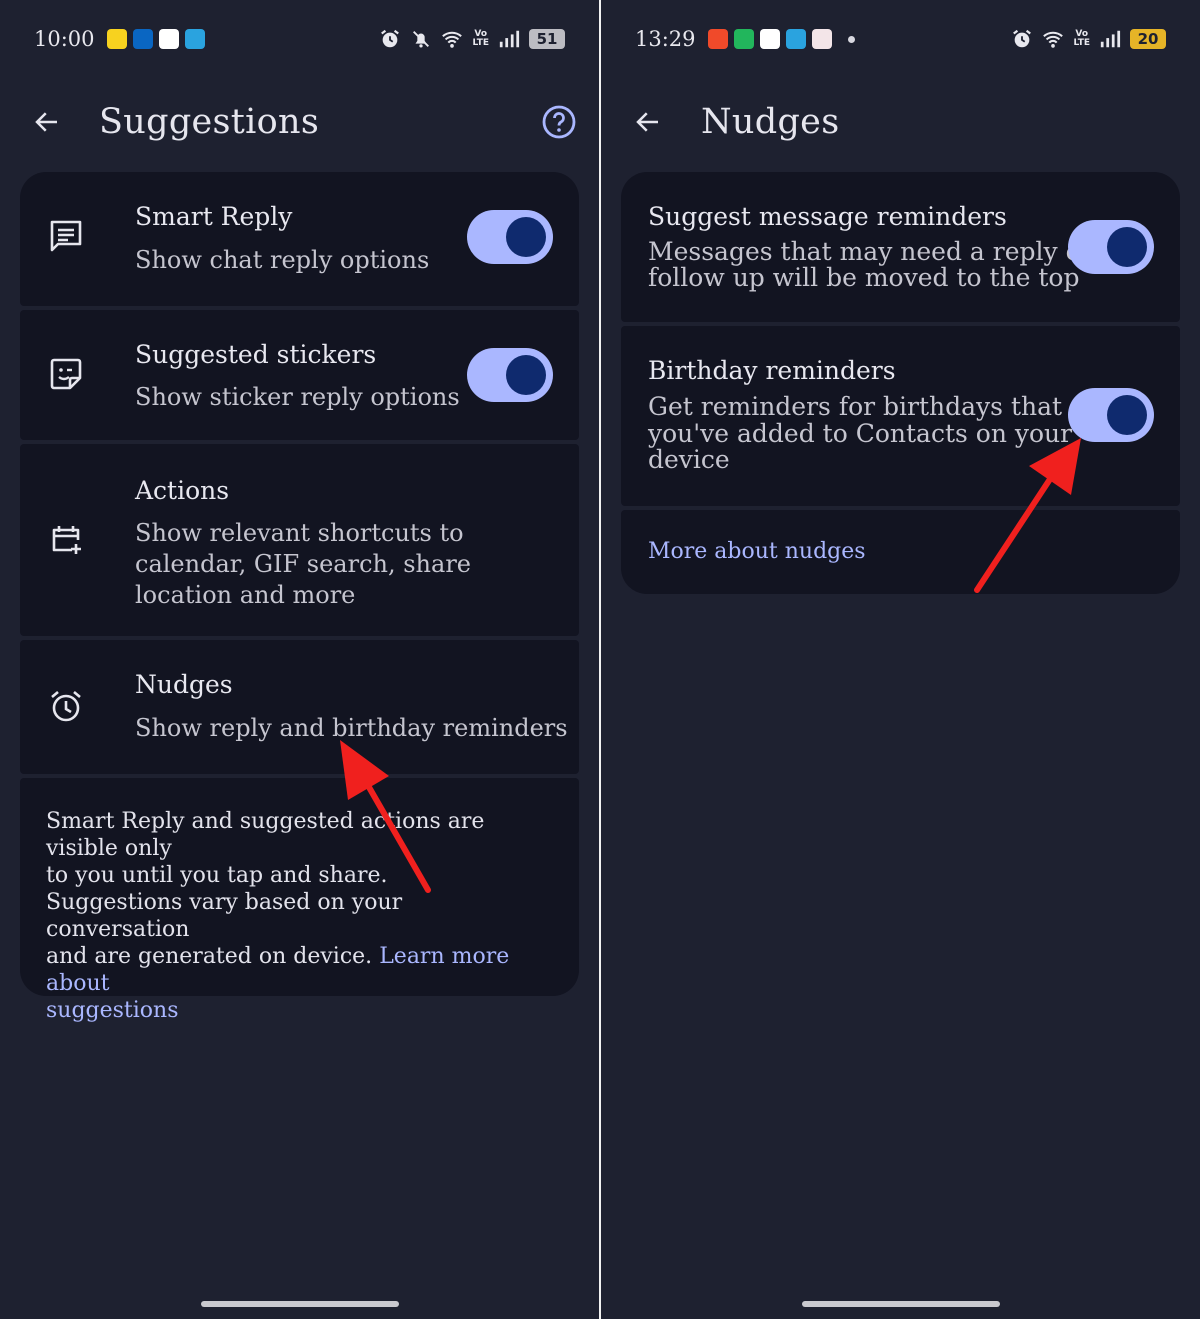 Image resolution: width=1200 pixels, height=1319 pixels. I want to click on birthday-reminders-toggle, so click(1111, 415).